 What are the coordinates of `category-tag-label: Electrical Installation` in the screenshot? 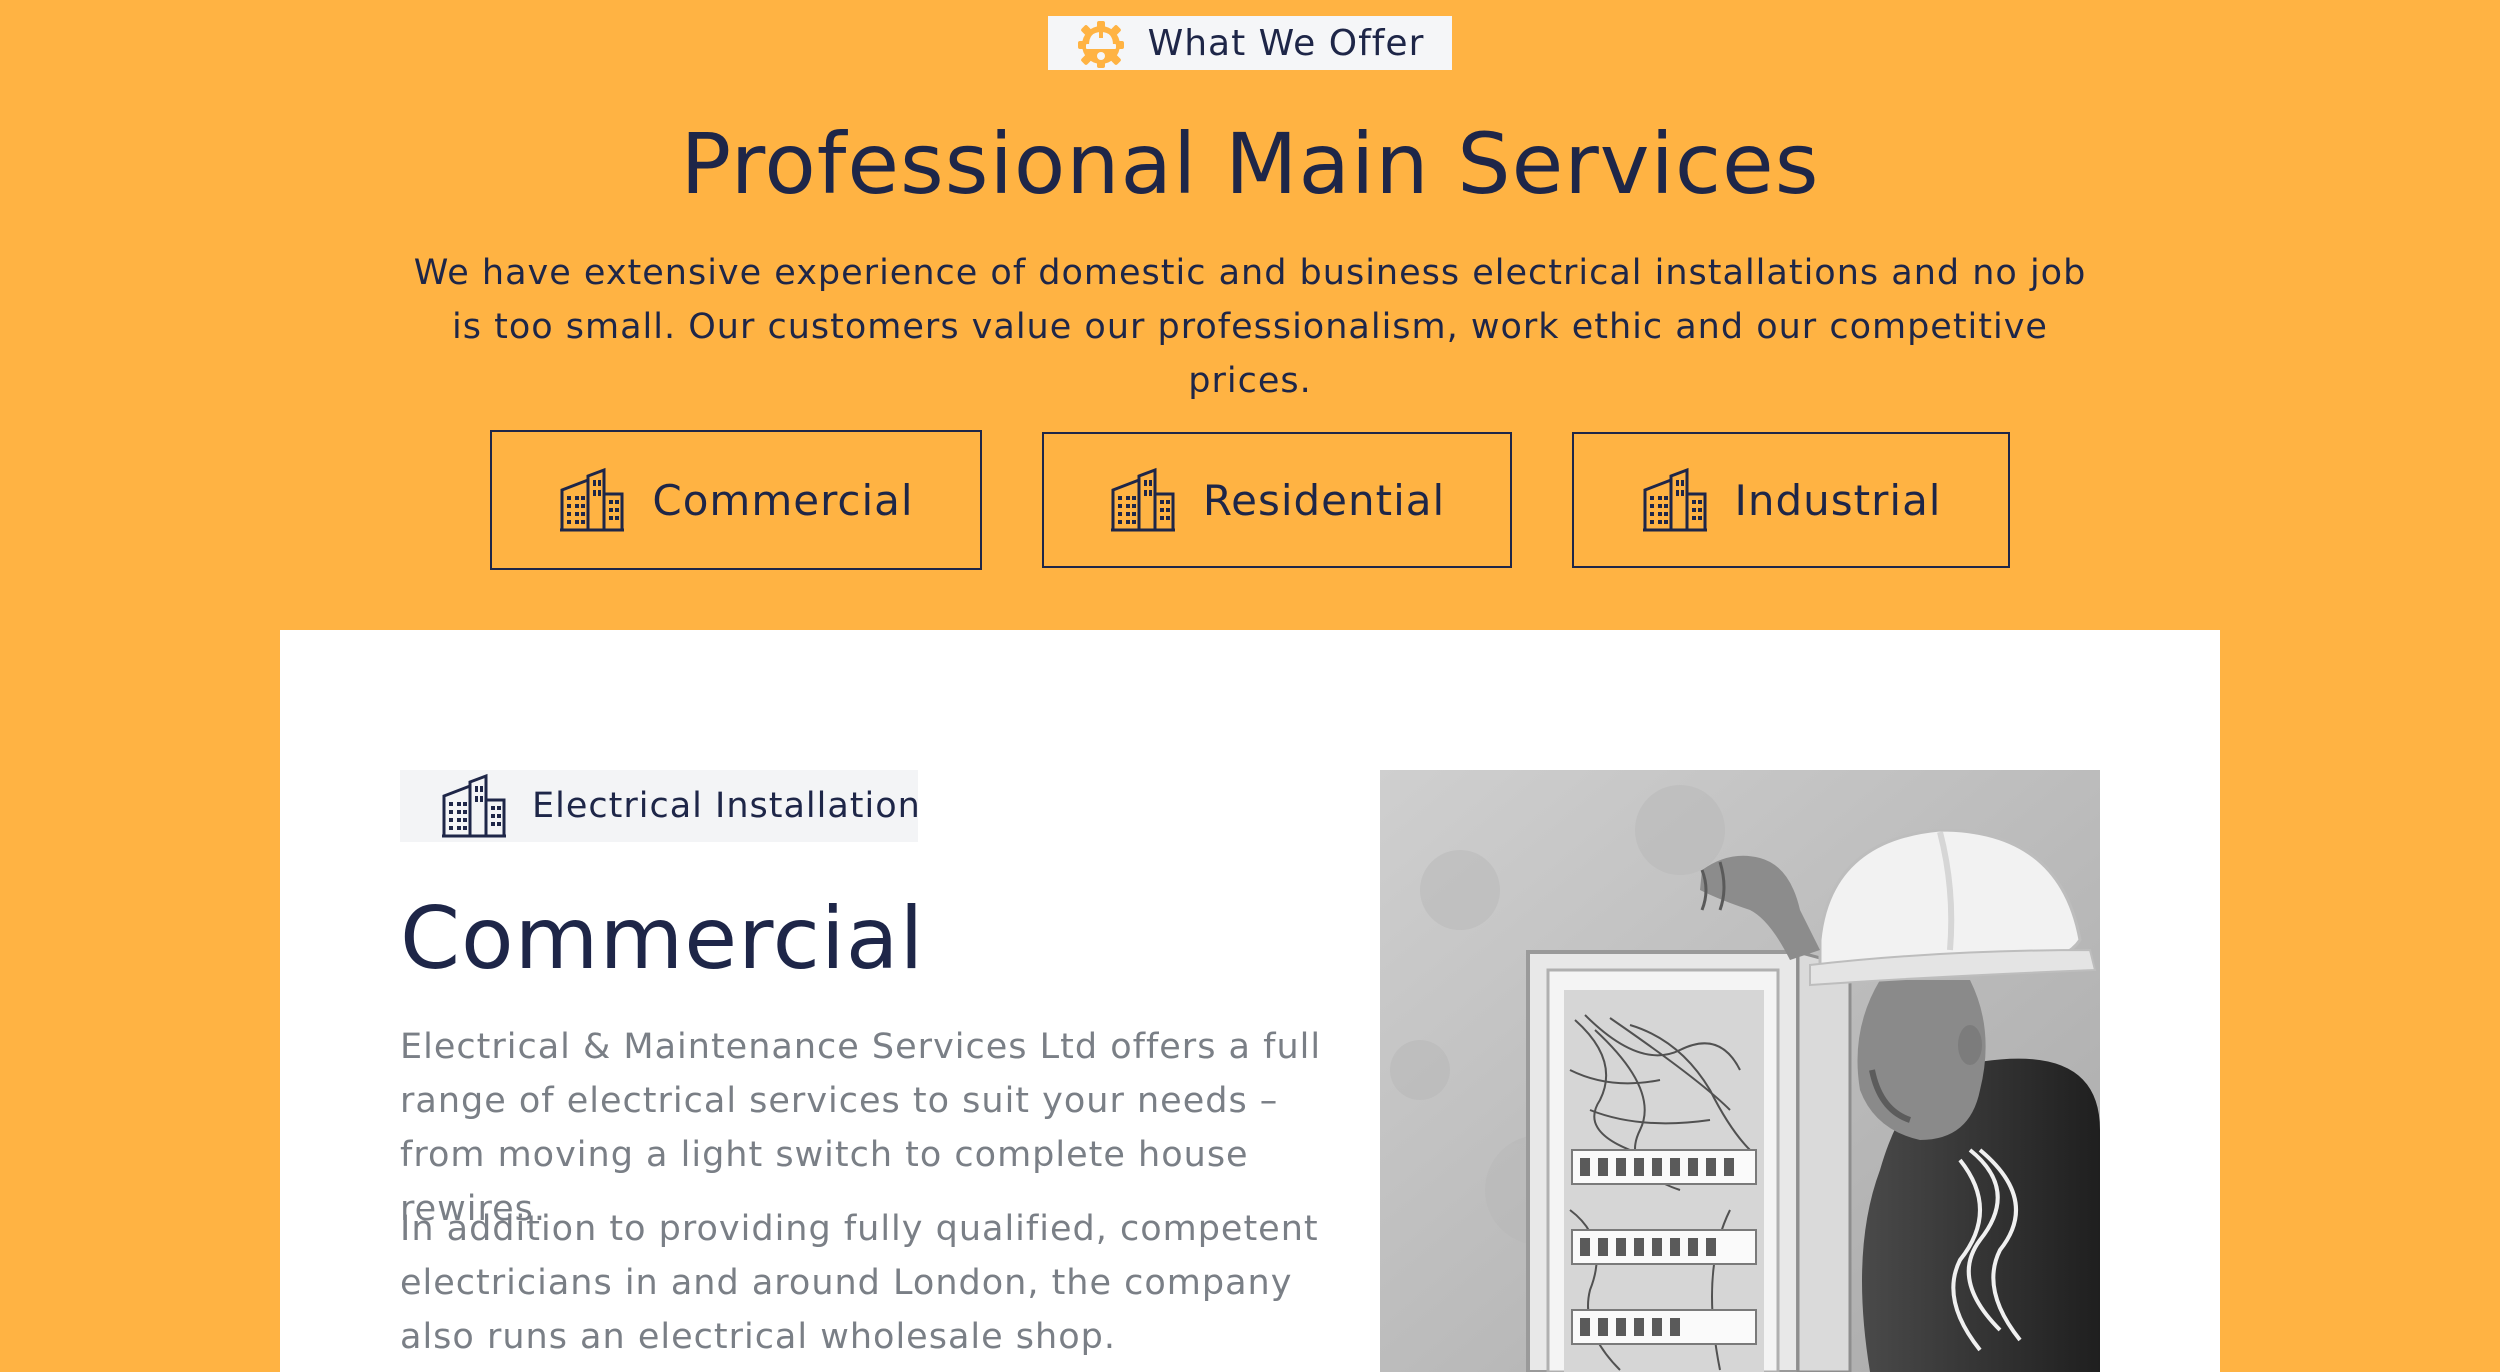 It's located at (726, 806).